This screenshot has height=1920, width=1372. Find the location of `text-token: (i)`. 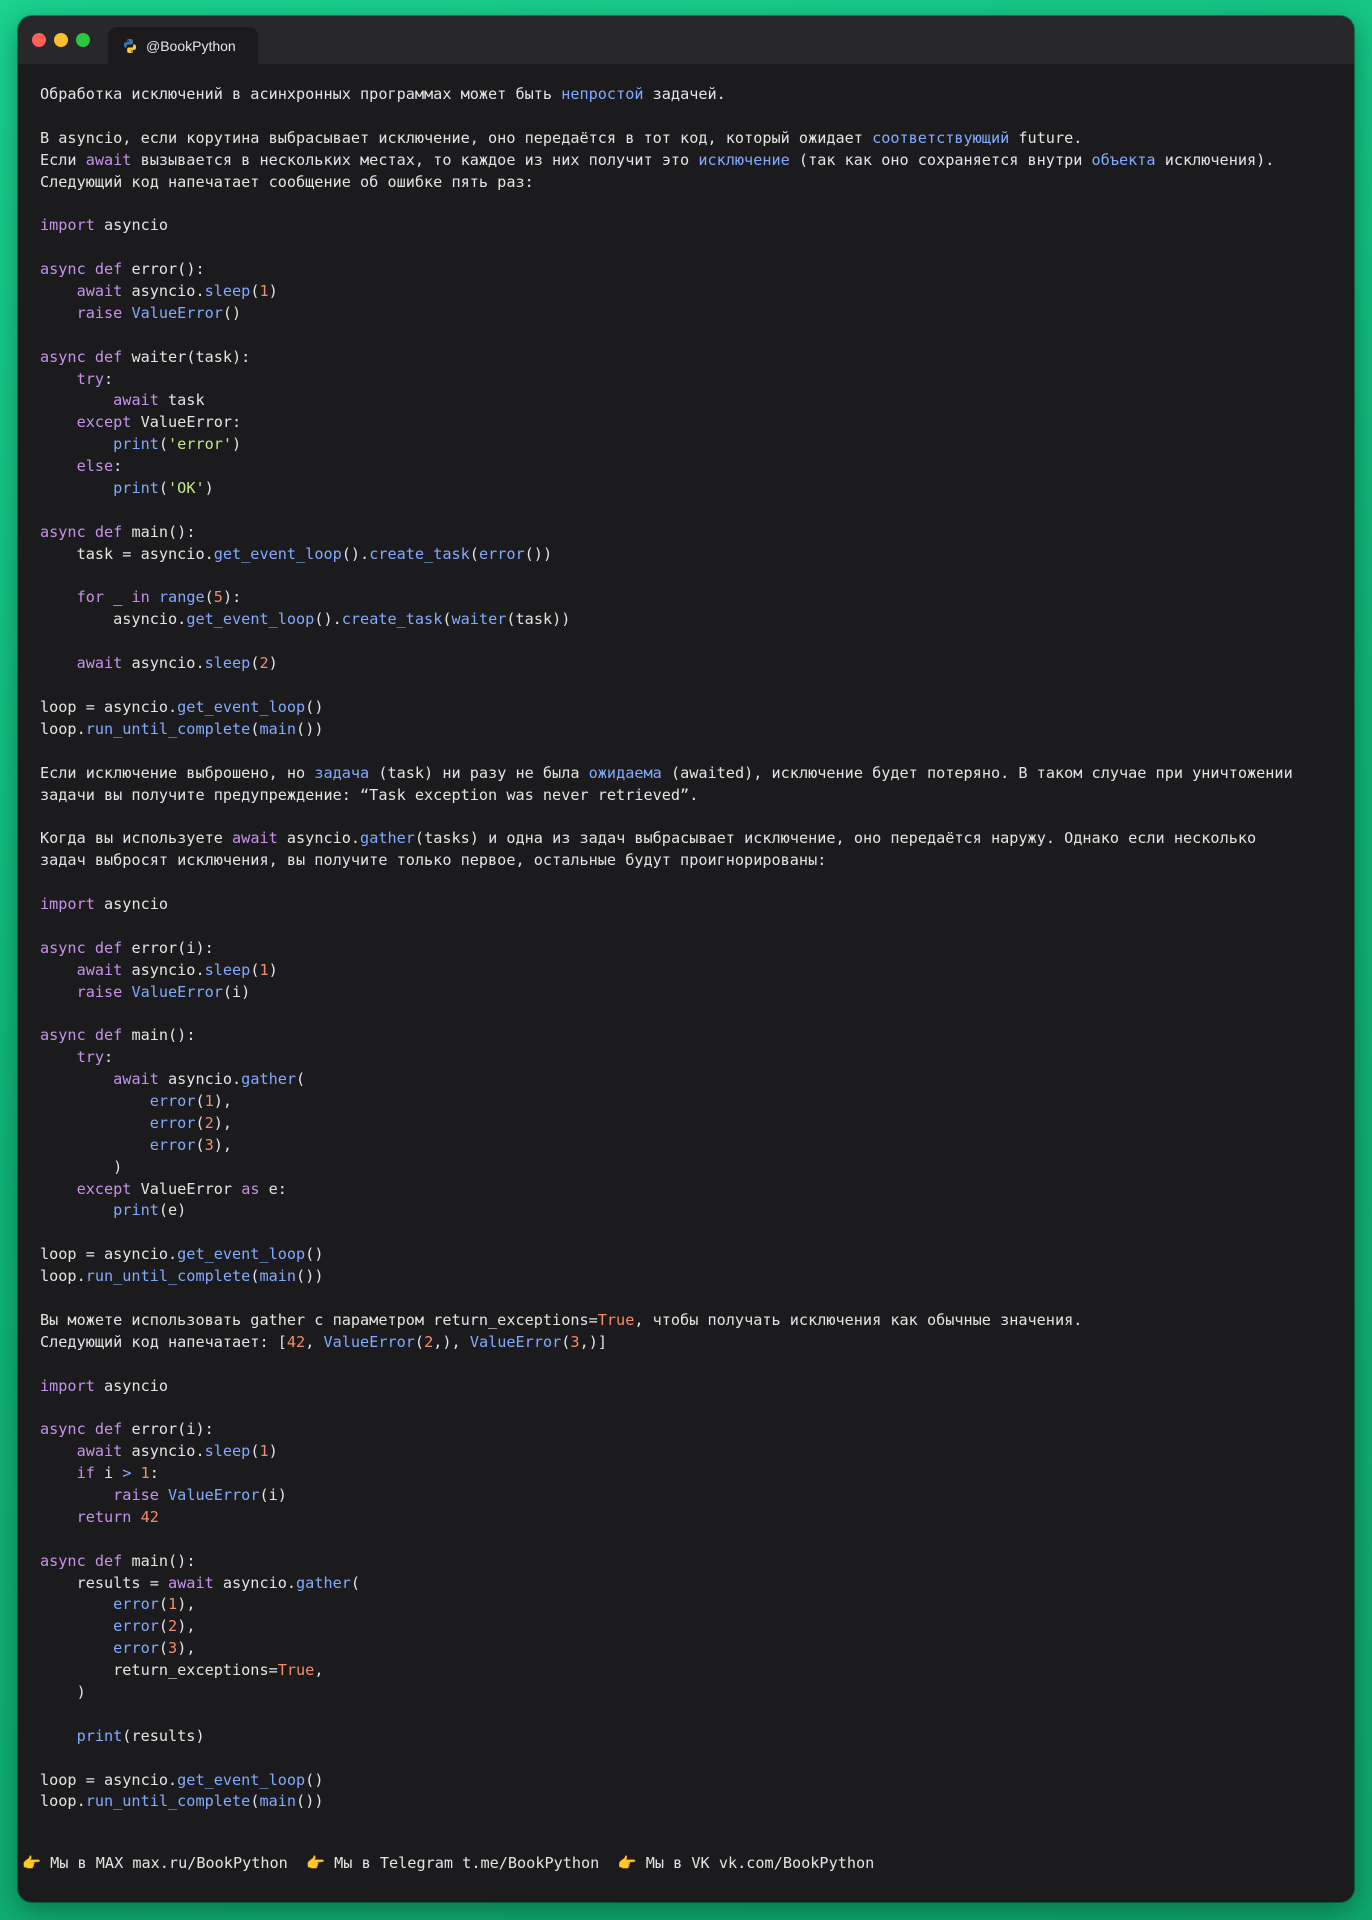

text-token: (i) is located at coordinates (236, 991).